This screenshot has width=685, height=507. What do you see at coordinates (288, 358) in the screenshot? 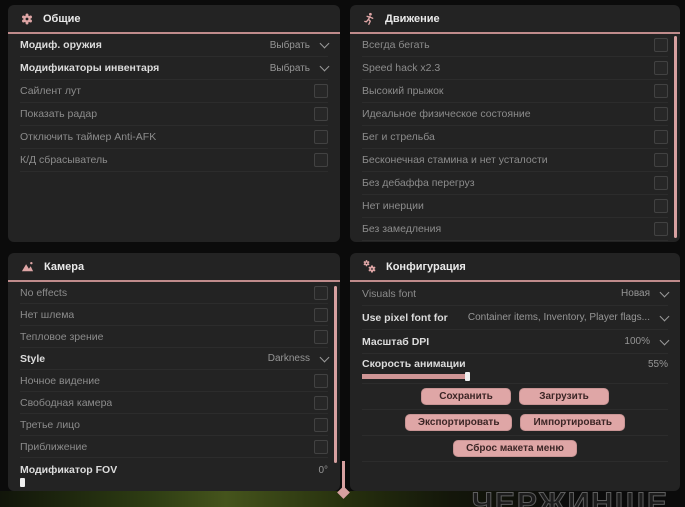
I see `dropdown-value: Darkness` at bounding box center [288, 358].